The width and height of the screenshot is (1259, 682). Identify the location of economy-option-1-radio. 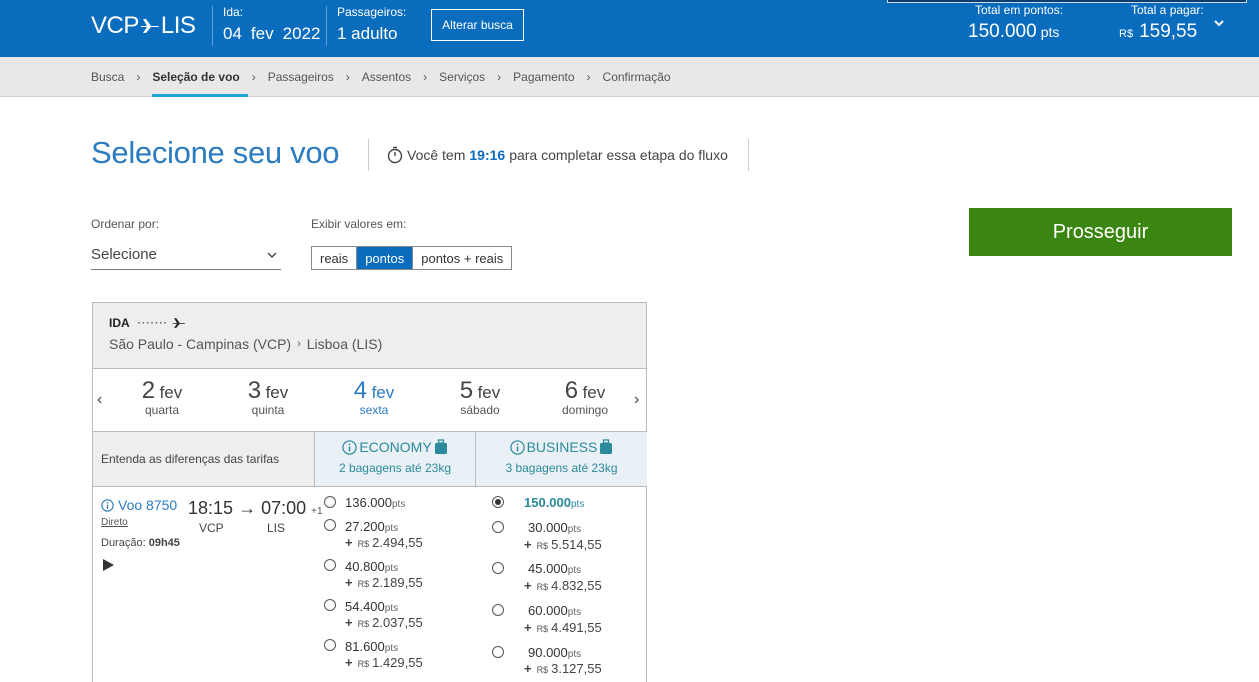
(330, 502).